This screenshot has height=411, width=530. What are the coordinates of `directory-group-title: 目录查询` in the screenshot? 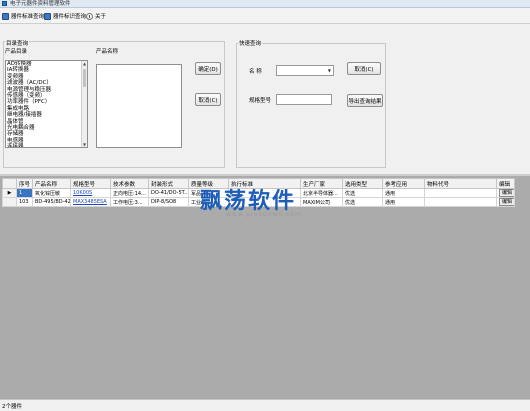 It's located at (17, 43).